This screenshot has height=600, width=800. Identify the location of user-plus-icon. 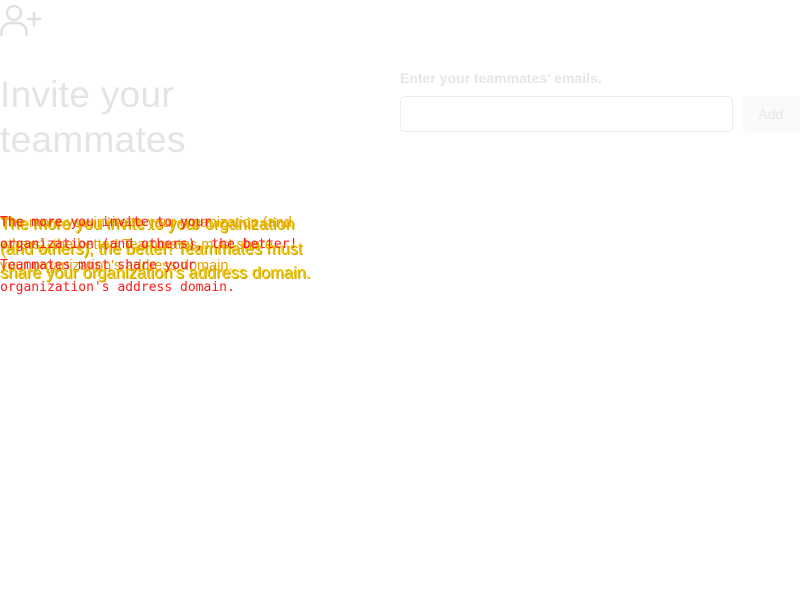
(21, 20).